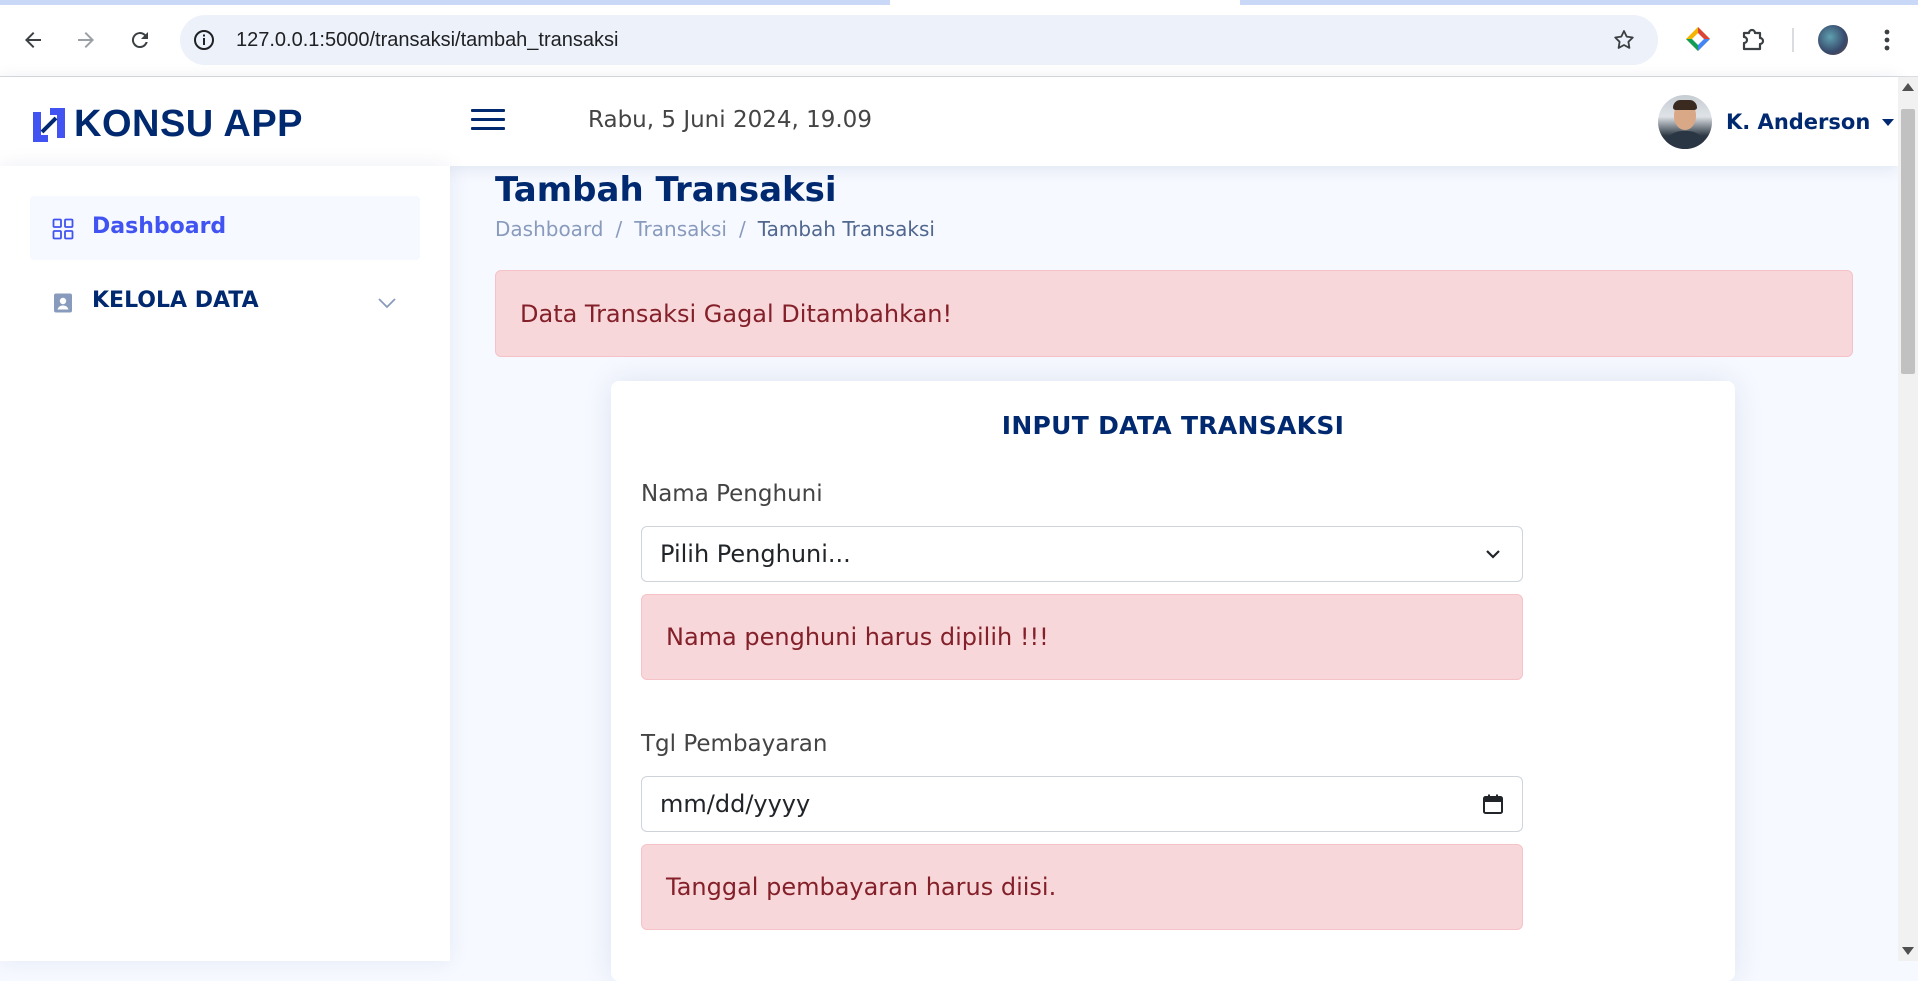 The height and width of the screenshot is (981, 1918). What do you see at coordinates (1793, 40) in the screenshot?
I see `toolbar-divider` at bounding box center [1793, 40].